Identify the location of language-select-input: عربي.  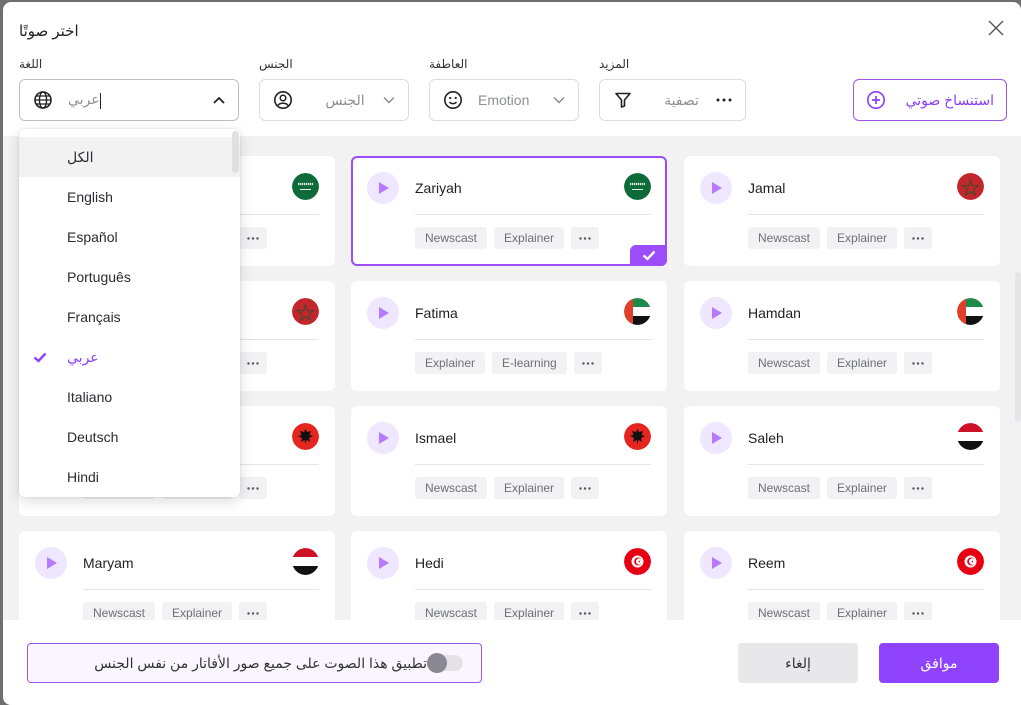
(140, 100).